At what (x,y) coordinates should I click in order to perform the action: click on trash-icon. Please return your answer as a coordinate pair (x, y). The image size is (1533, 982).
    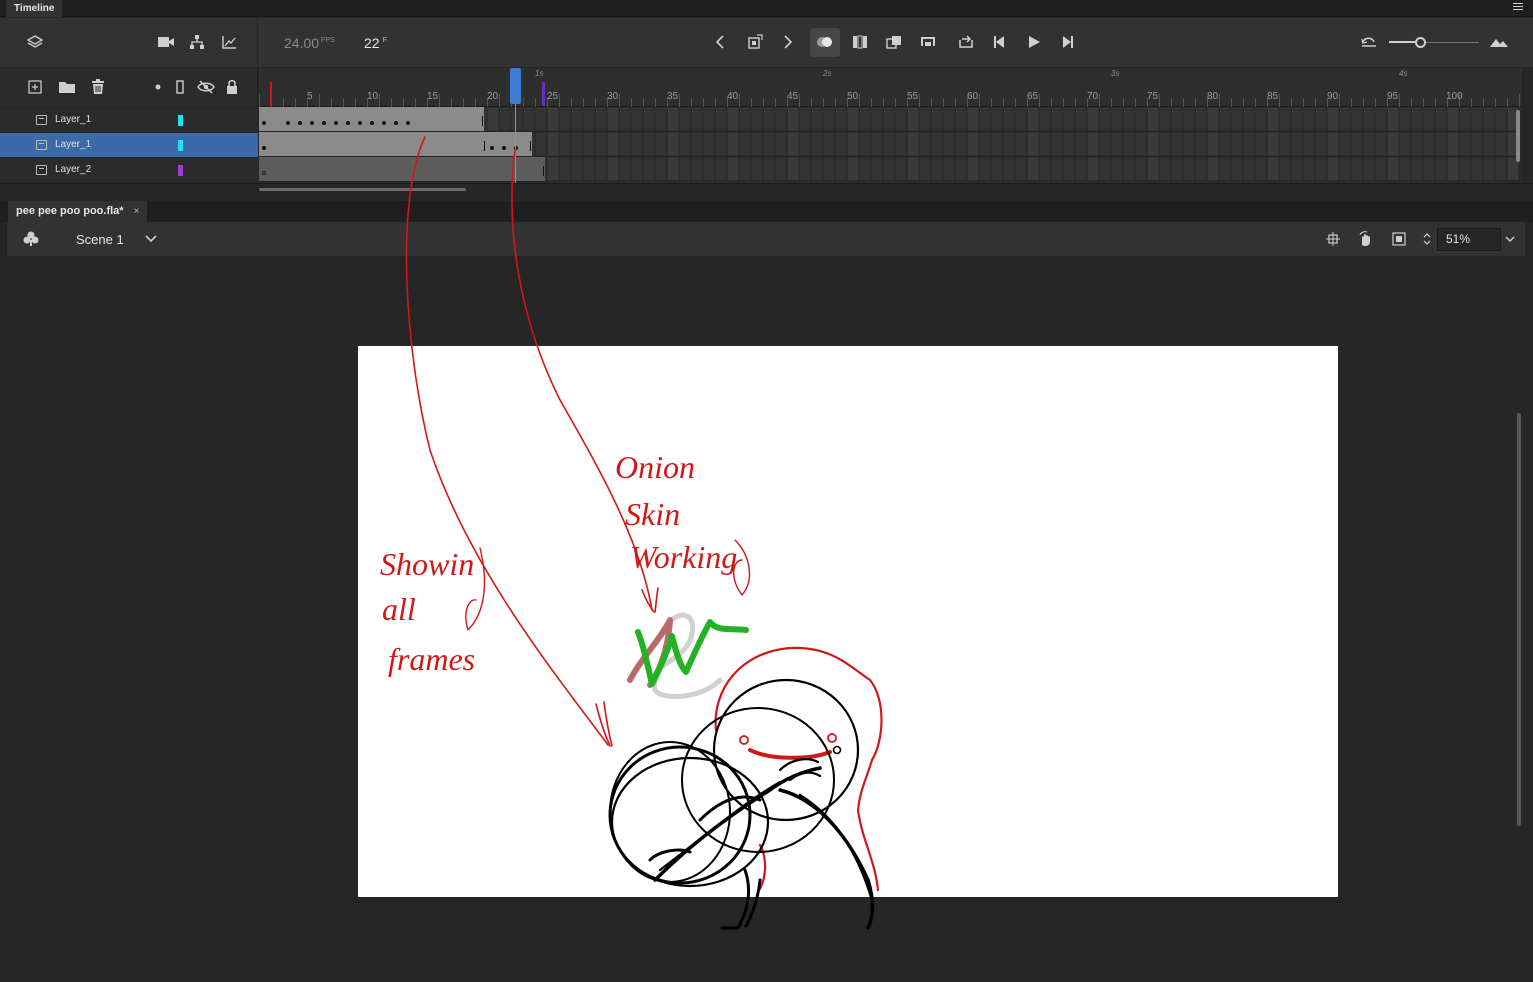
    Looking at the image, I should click on (98, 87).